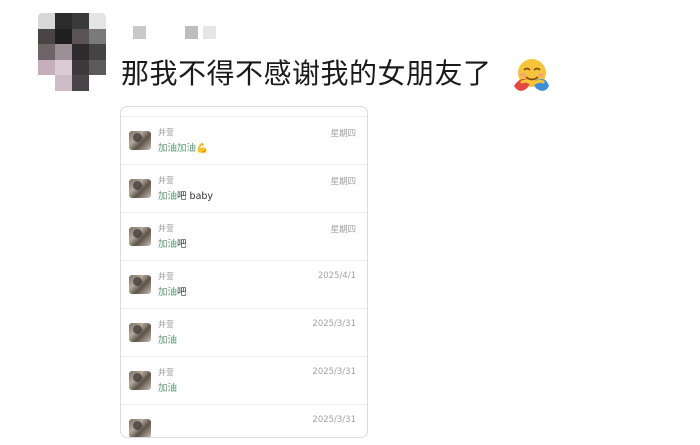 This screenshot has height=445, width=700. What do you see at coordinates (336, 276) in the screenshot?
I see `message-date: 2025/4/1` at bounding box center [336, 276].